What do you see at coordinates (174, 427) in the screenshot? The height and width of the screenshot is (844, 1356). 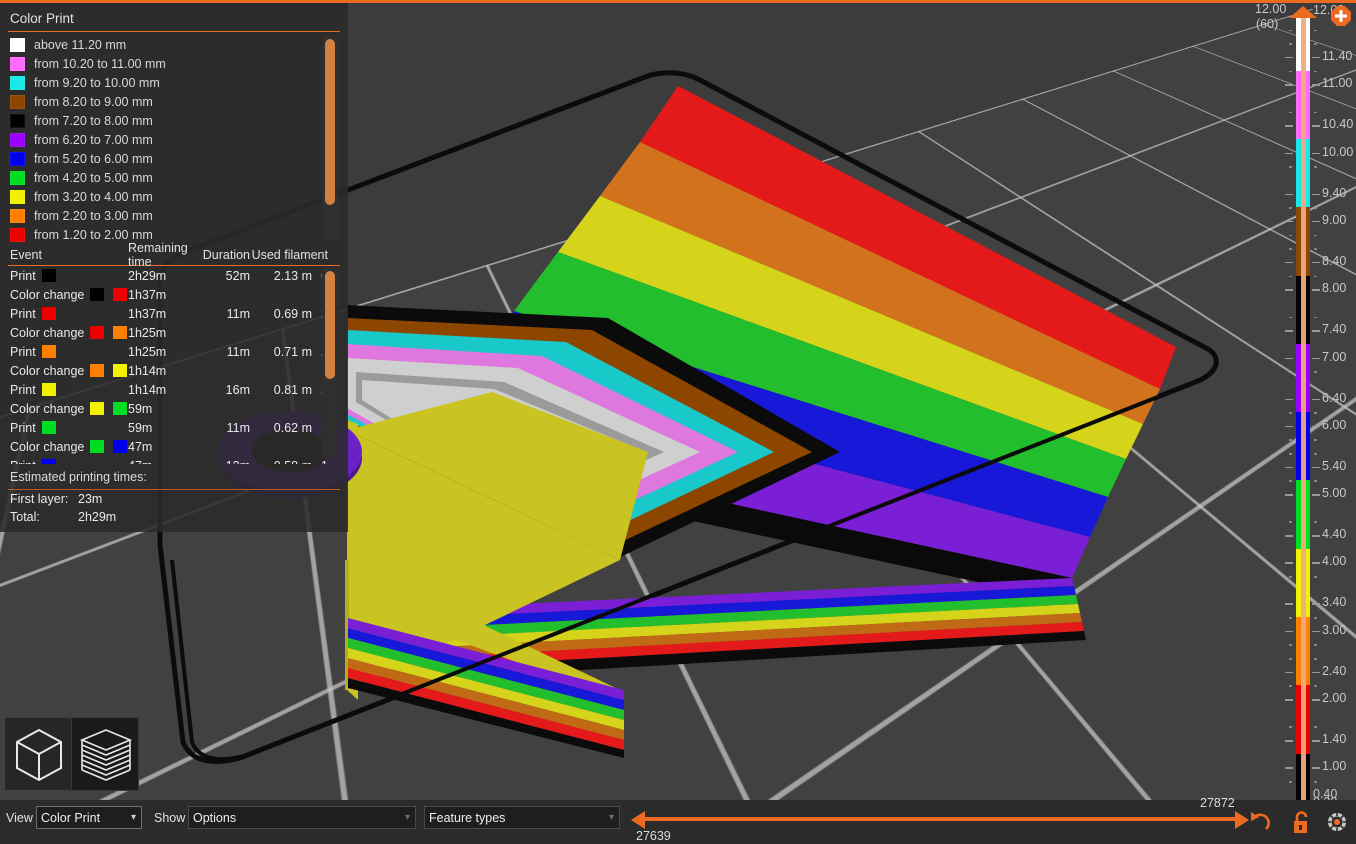 I see `event-table-row: Print59m11m0.62 m1` at bounding box center [174, 427].